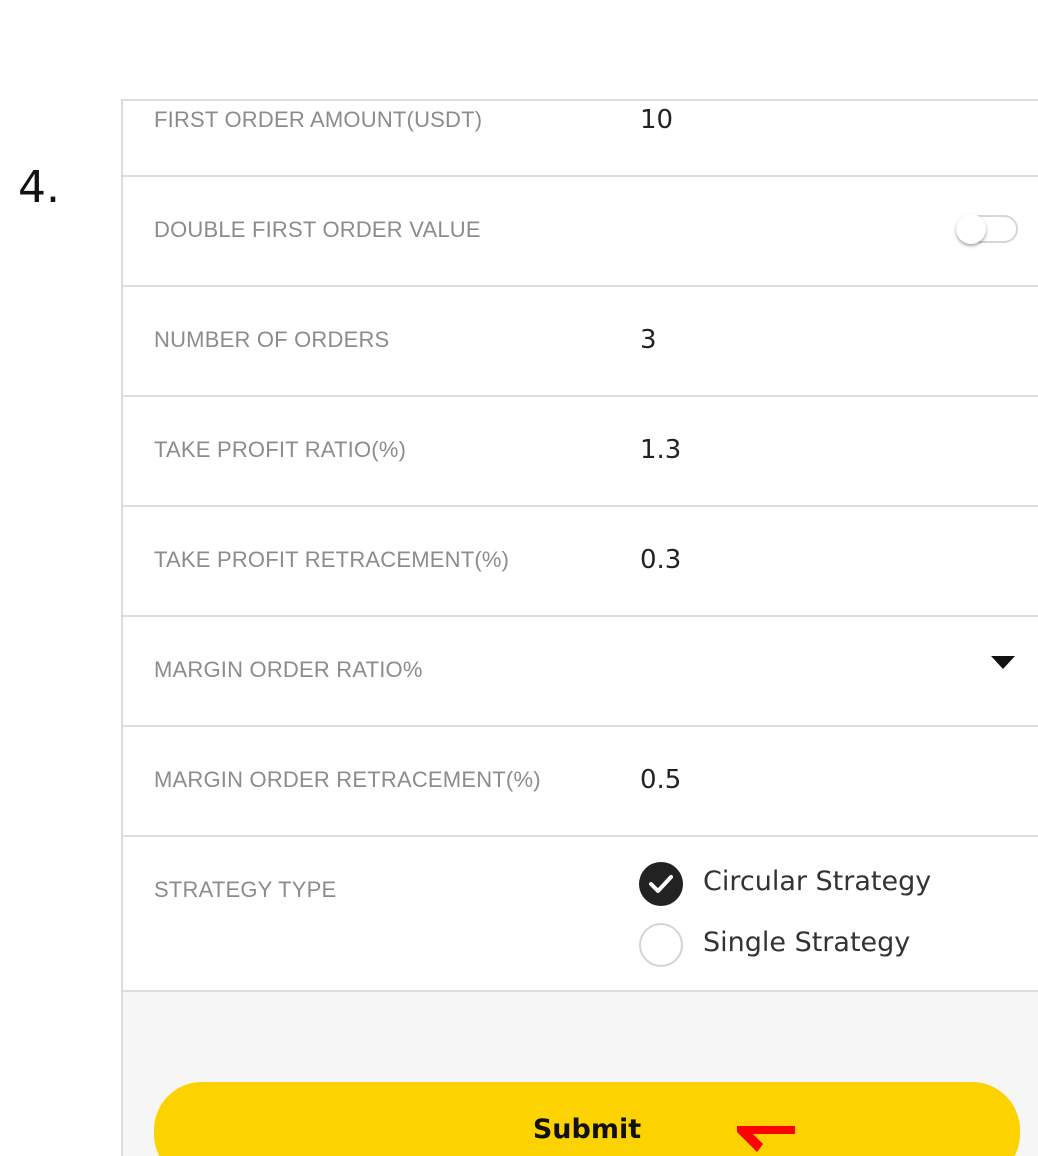  What do you see at coordinates (987, 229) in the screenshot?
I see `double-first-order-toggle` at bounding box center [987, 229].